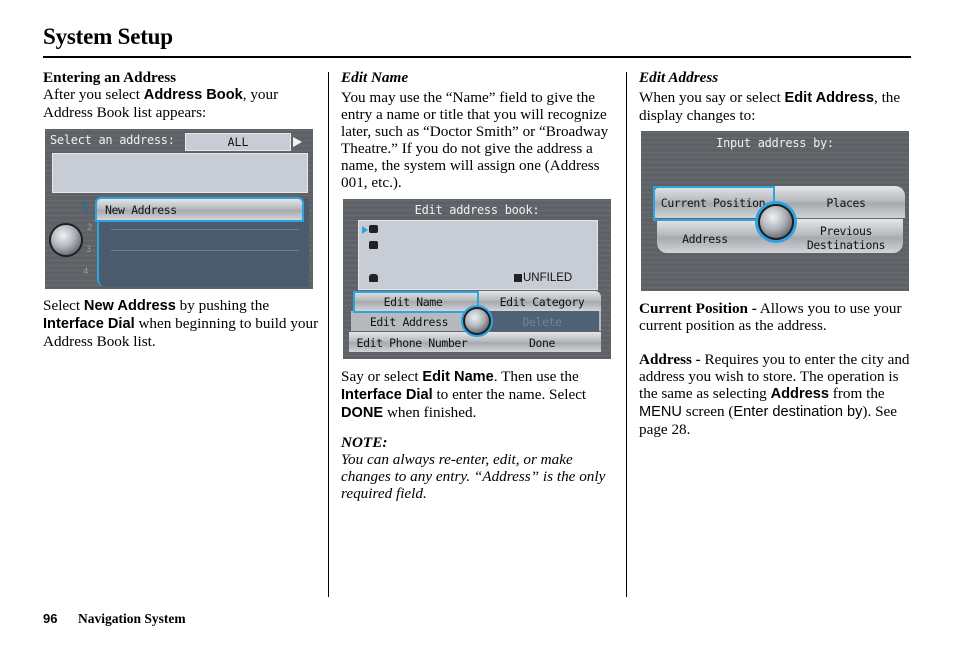 The image size is (954, 652). I want to click on screen-title: Input address by:, so click(775, 143).